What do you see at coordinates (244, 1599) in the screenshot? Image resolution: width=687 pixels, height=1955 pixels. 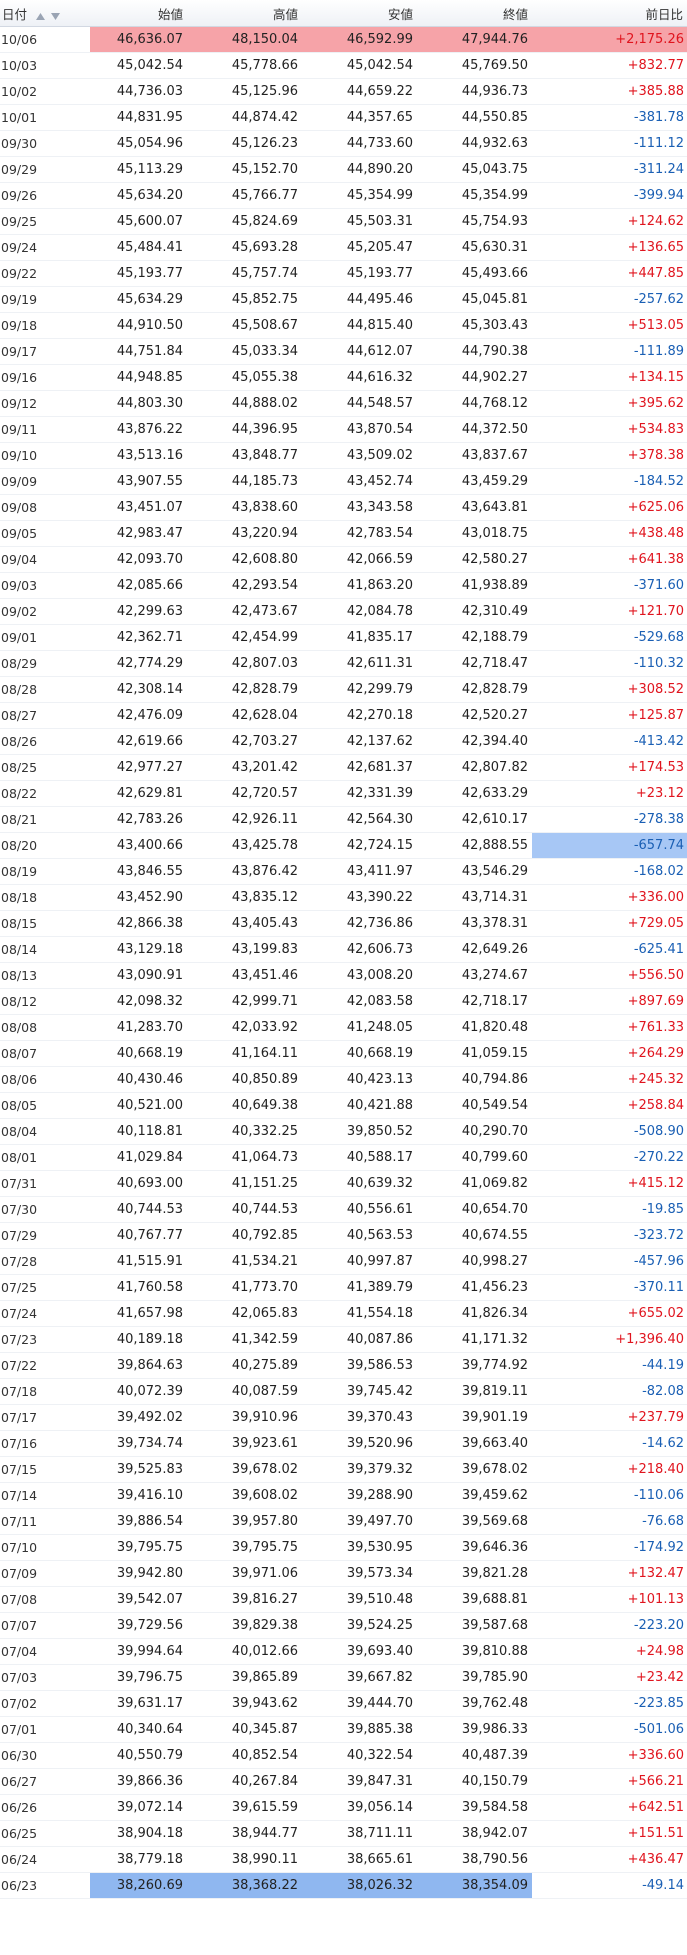 I see `cell-high: 39,816.27` at bounding box center [244, 1599].